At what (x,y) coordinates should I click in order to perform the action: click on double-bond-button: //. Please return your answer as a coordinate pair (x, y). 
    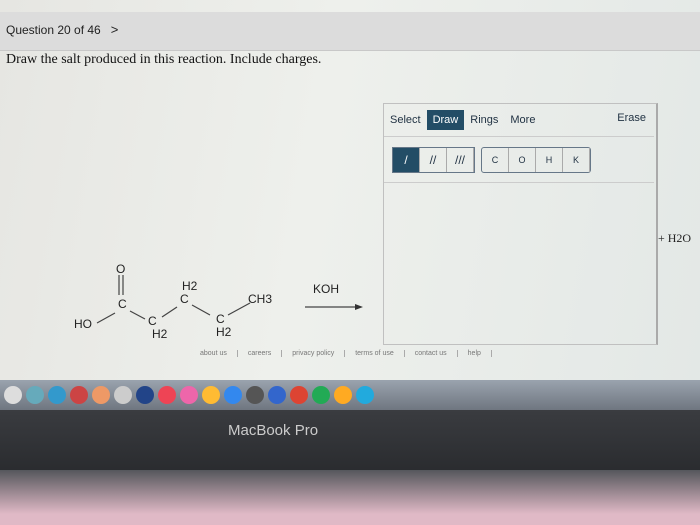
    Looking at the image, I should click on (433, 160).